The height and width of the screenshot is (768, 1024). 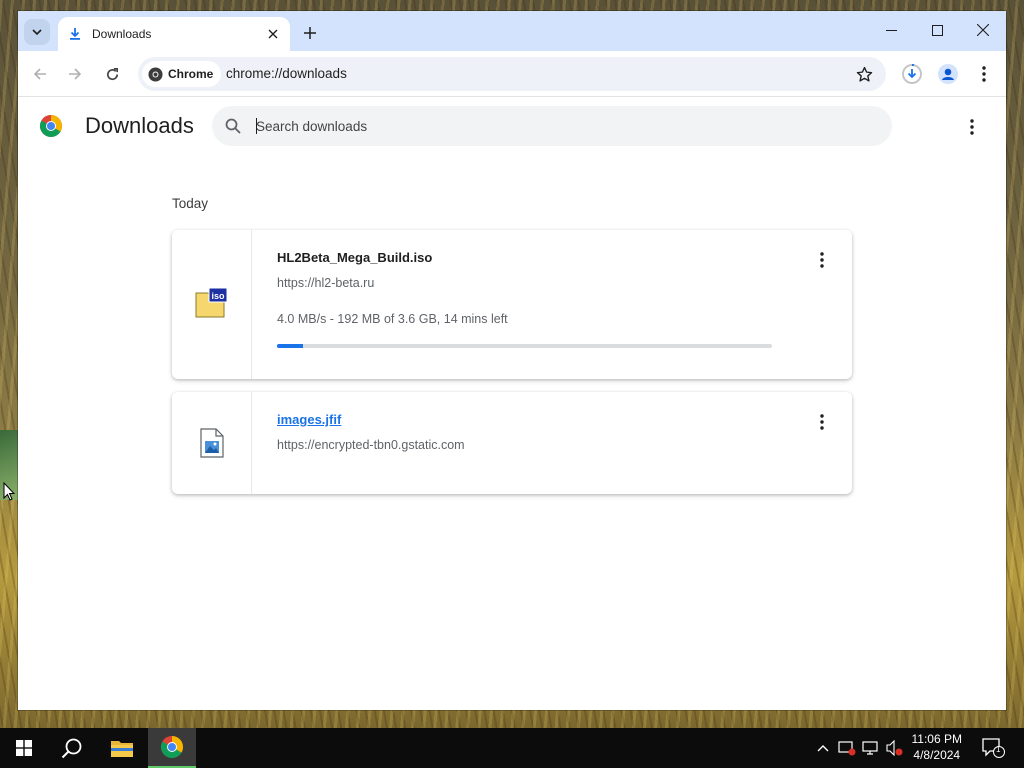 What do you see at coordinates (371, 445) in the screenshot?
I see `file-source-url: https://encrypted-tbn0.gstatic.com` at bounding box center [371, 445].